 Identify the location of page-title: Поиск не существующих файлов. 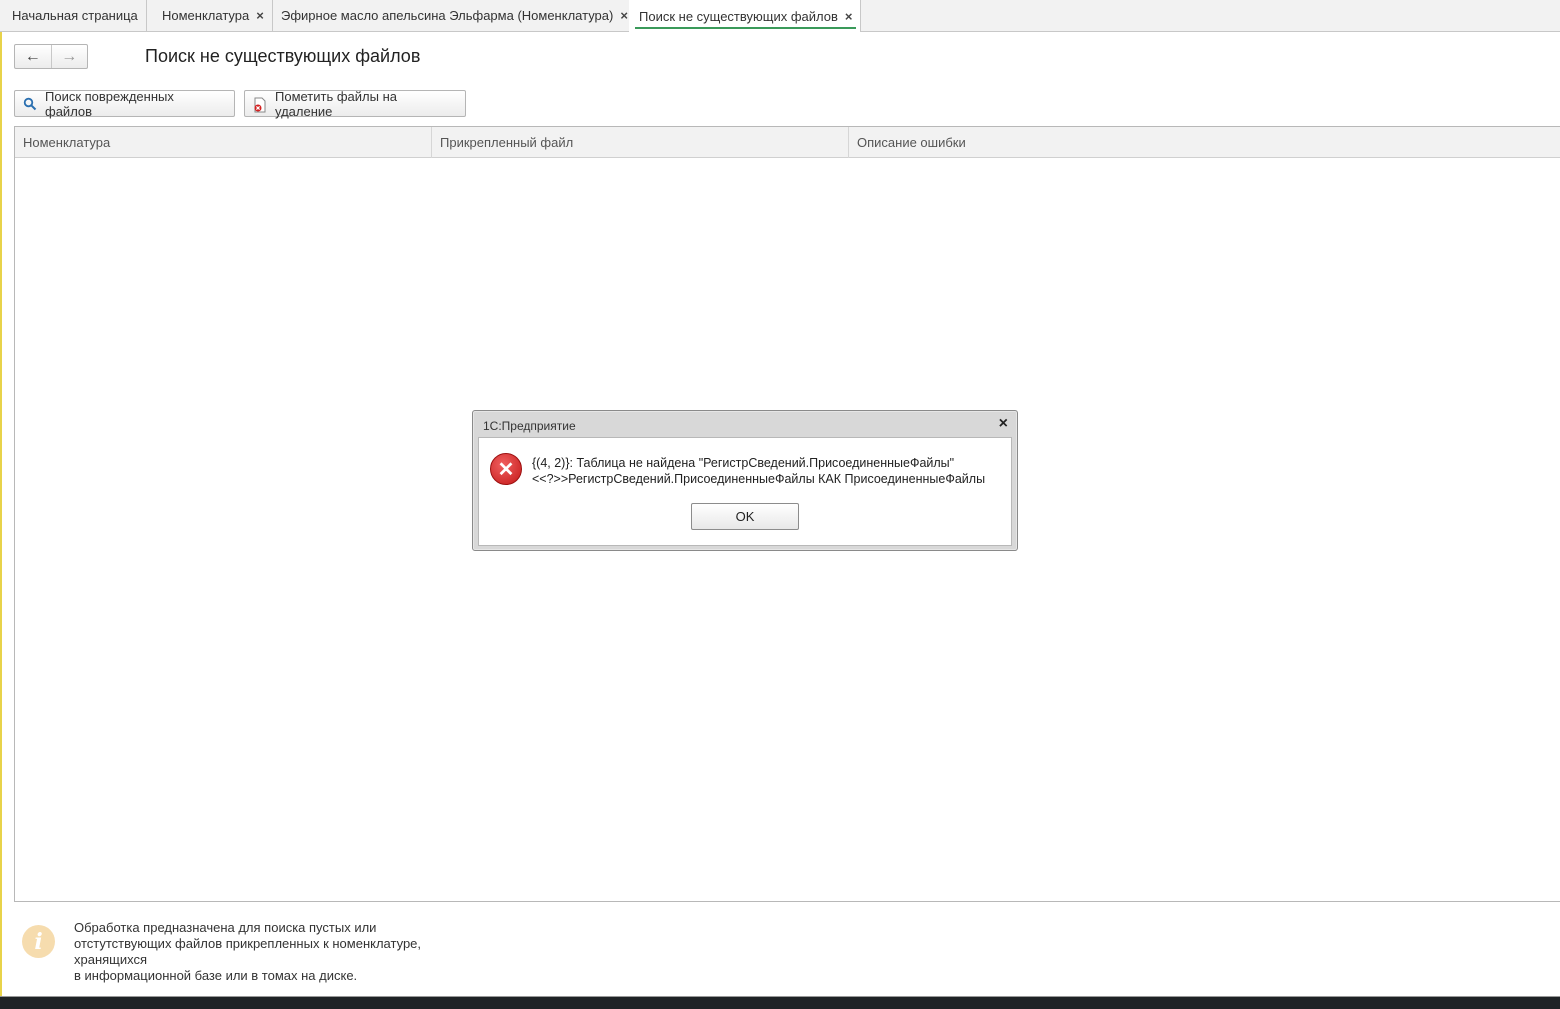
(283, 56).